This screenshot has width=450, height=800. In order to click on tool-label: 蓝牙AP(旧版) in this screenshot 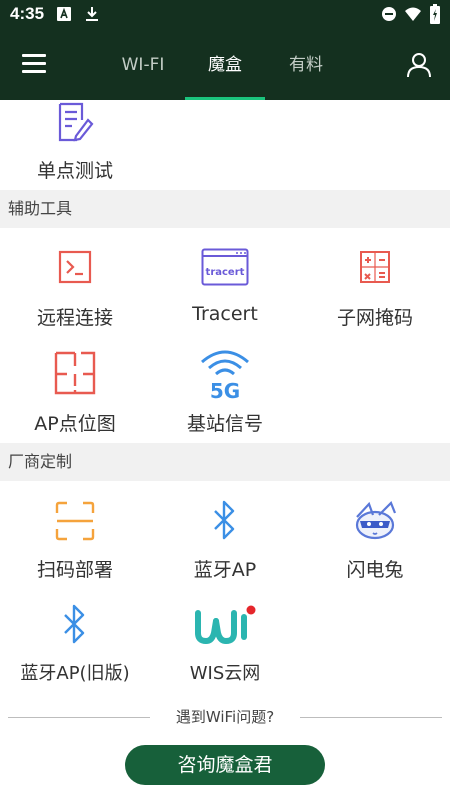, I will do `click(75, 673)`.